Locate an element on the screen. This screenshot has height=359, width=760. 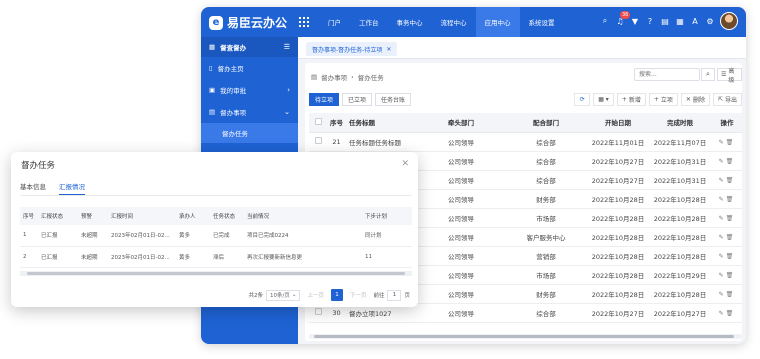
row-checkbox is located at coordinates (318, 142).